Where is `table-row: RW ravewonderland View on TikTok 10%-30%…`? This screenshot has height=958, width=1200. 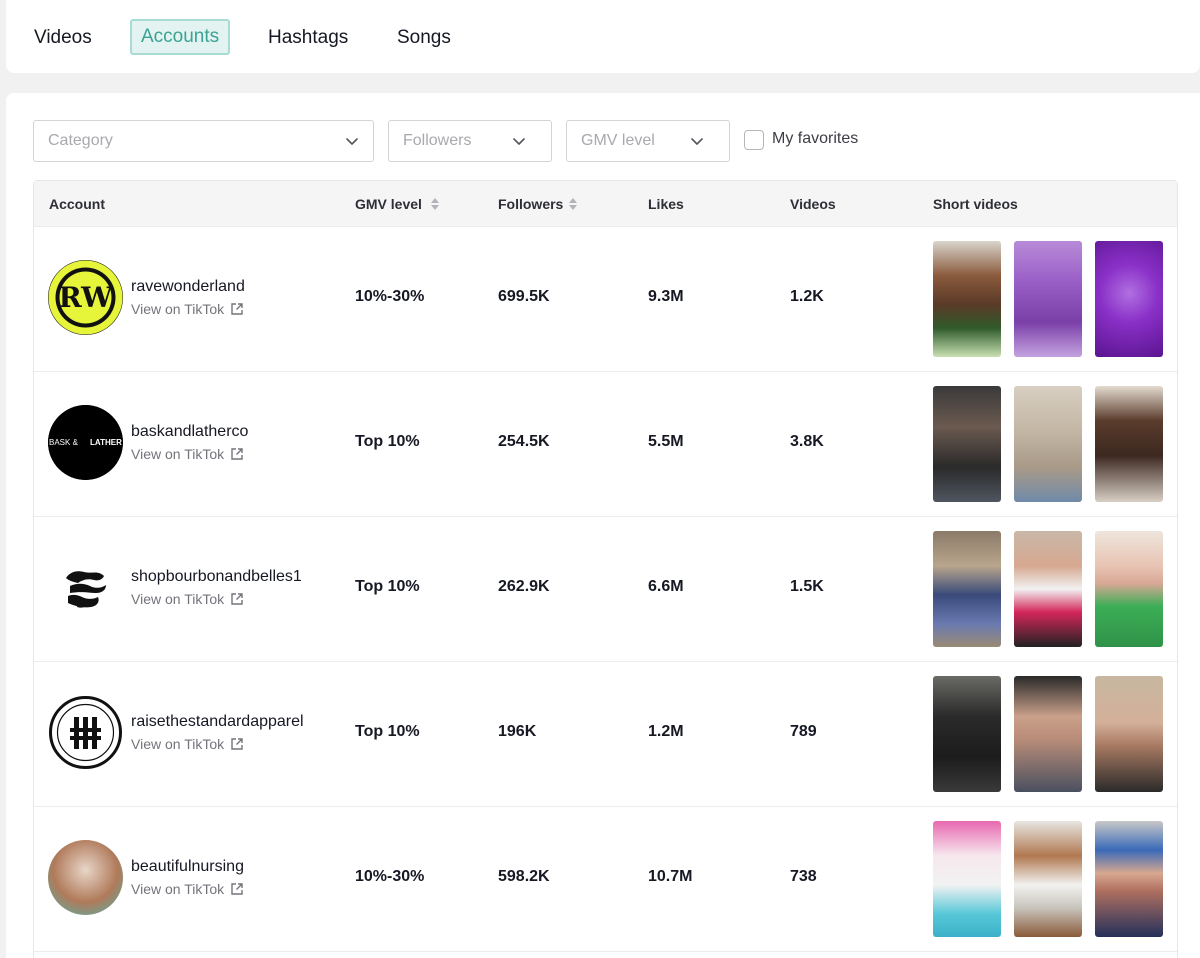 table-row: RW ravewonderland View on TikTok 10%-30%… is located at coordinates (605, 299).